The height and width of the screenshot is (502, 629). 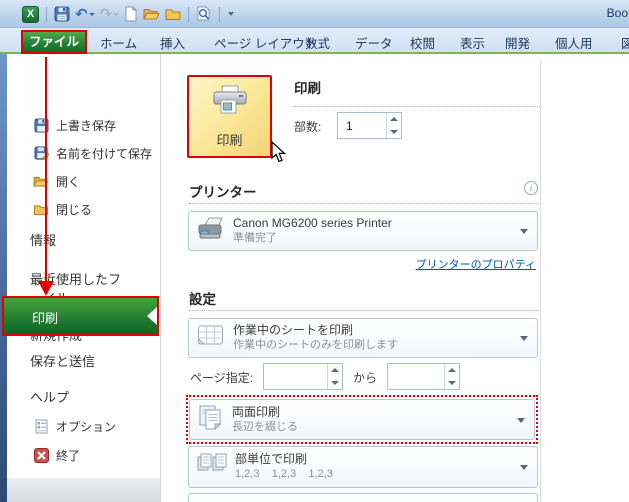 I want to click on redo-icon: ↷, so click(x=110, y=14).